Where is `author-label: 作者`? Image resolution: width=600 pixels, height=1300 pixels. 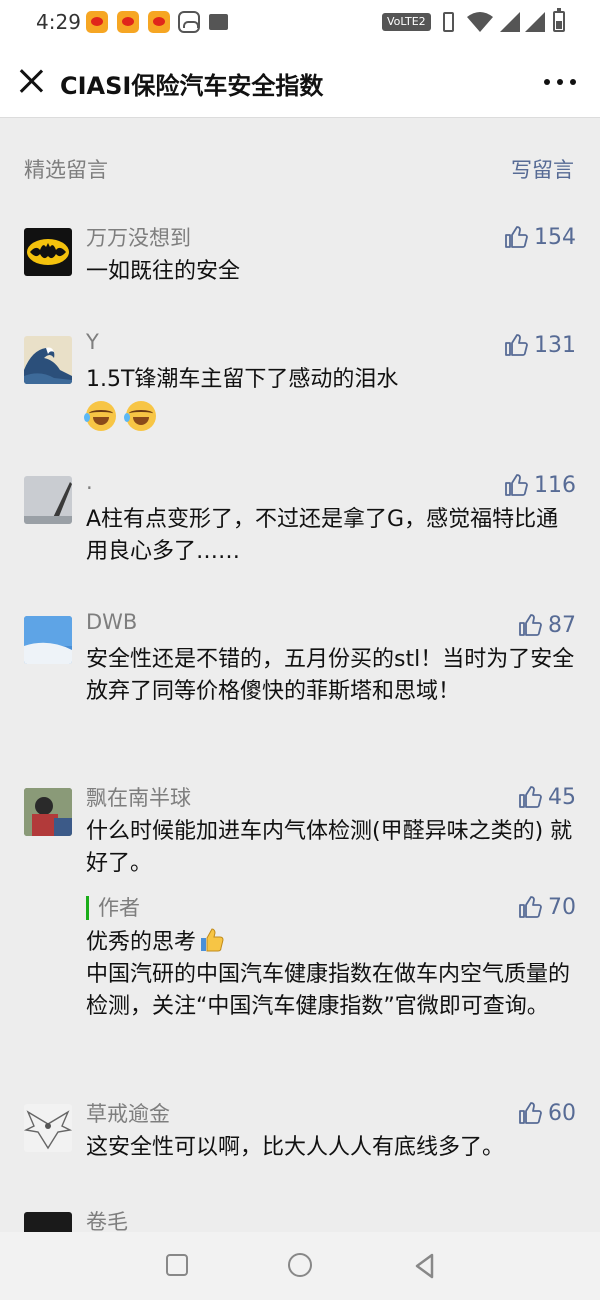 author-label: 作者 is located at coordinates (113, 908).